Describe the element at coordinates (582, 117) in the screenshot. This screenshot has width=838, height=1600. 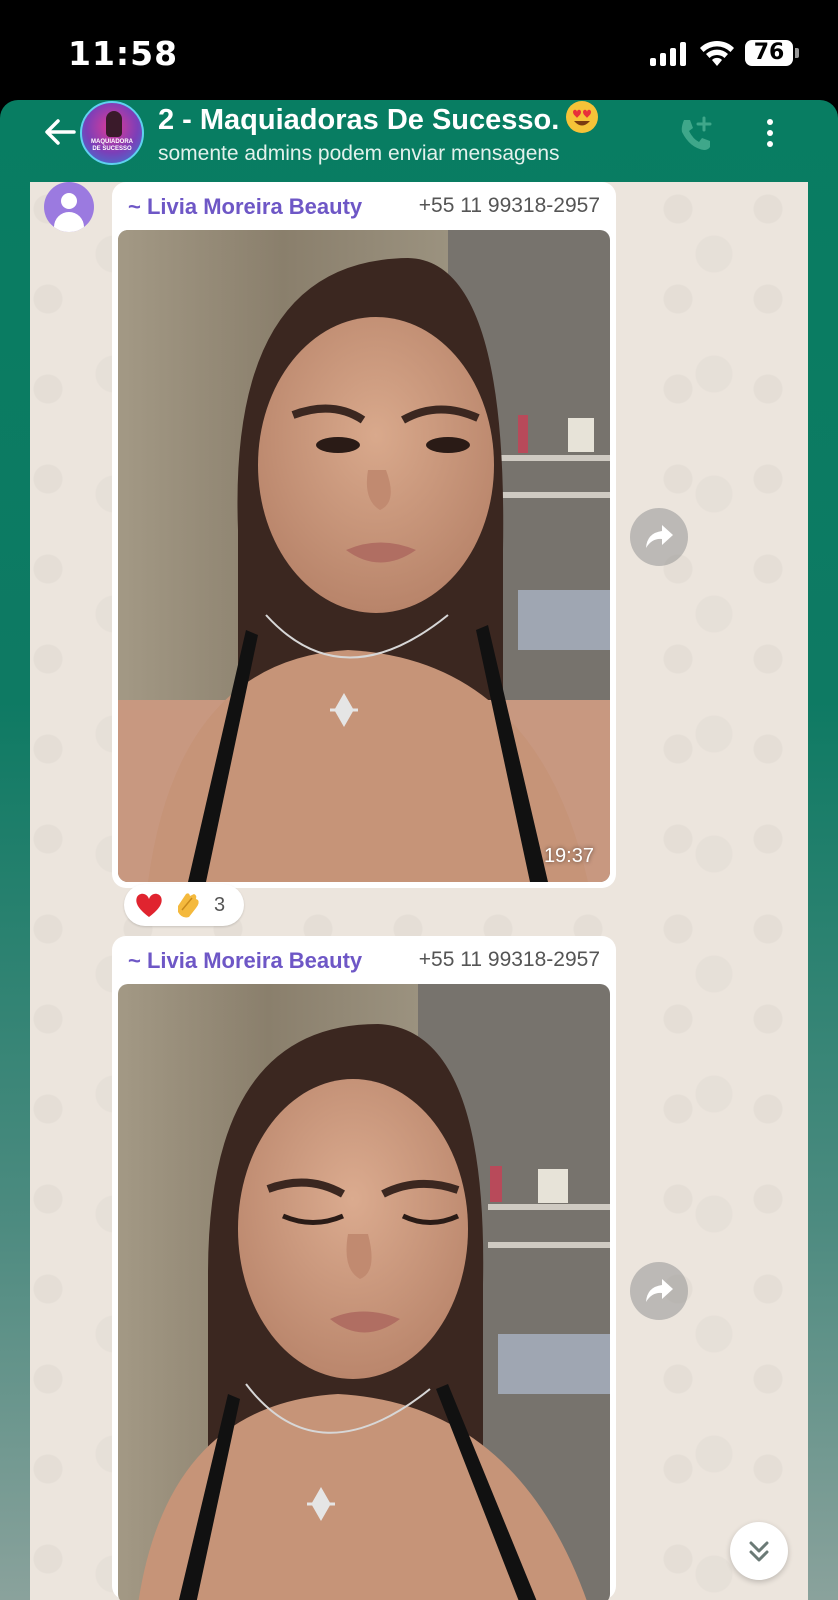
I see `heart-eyes-emoji-icon` at that location.